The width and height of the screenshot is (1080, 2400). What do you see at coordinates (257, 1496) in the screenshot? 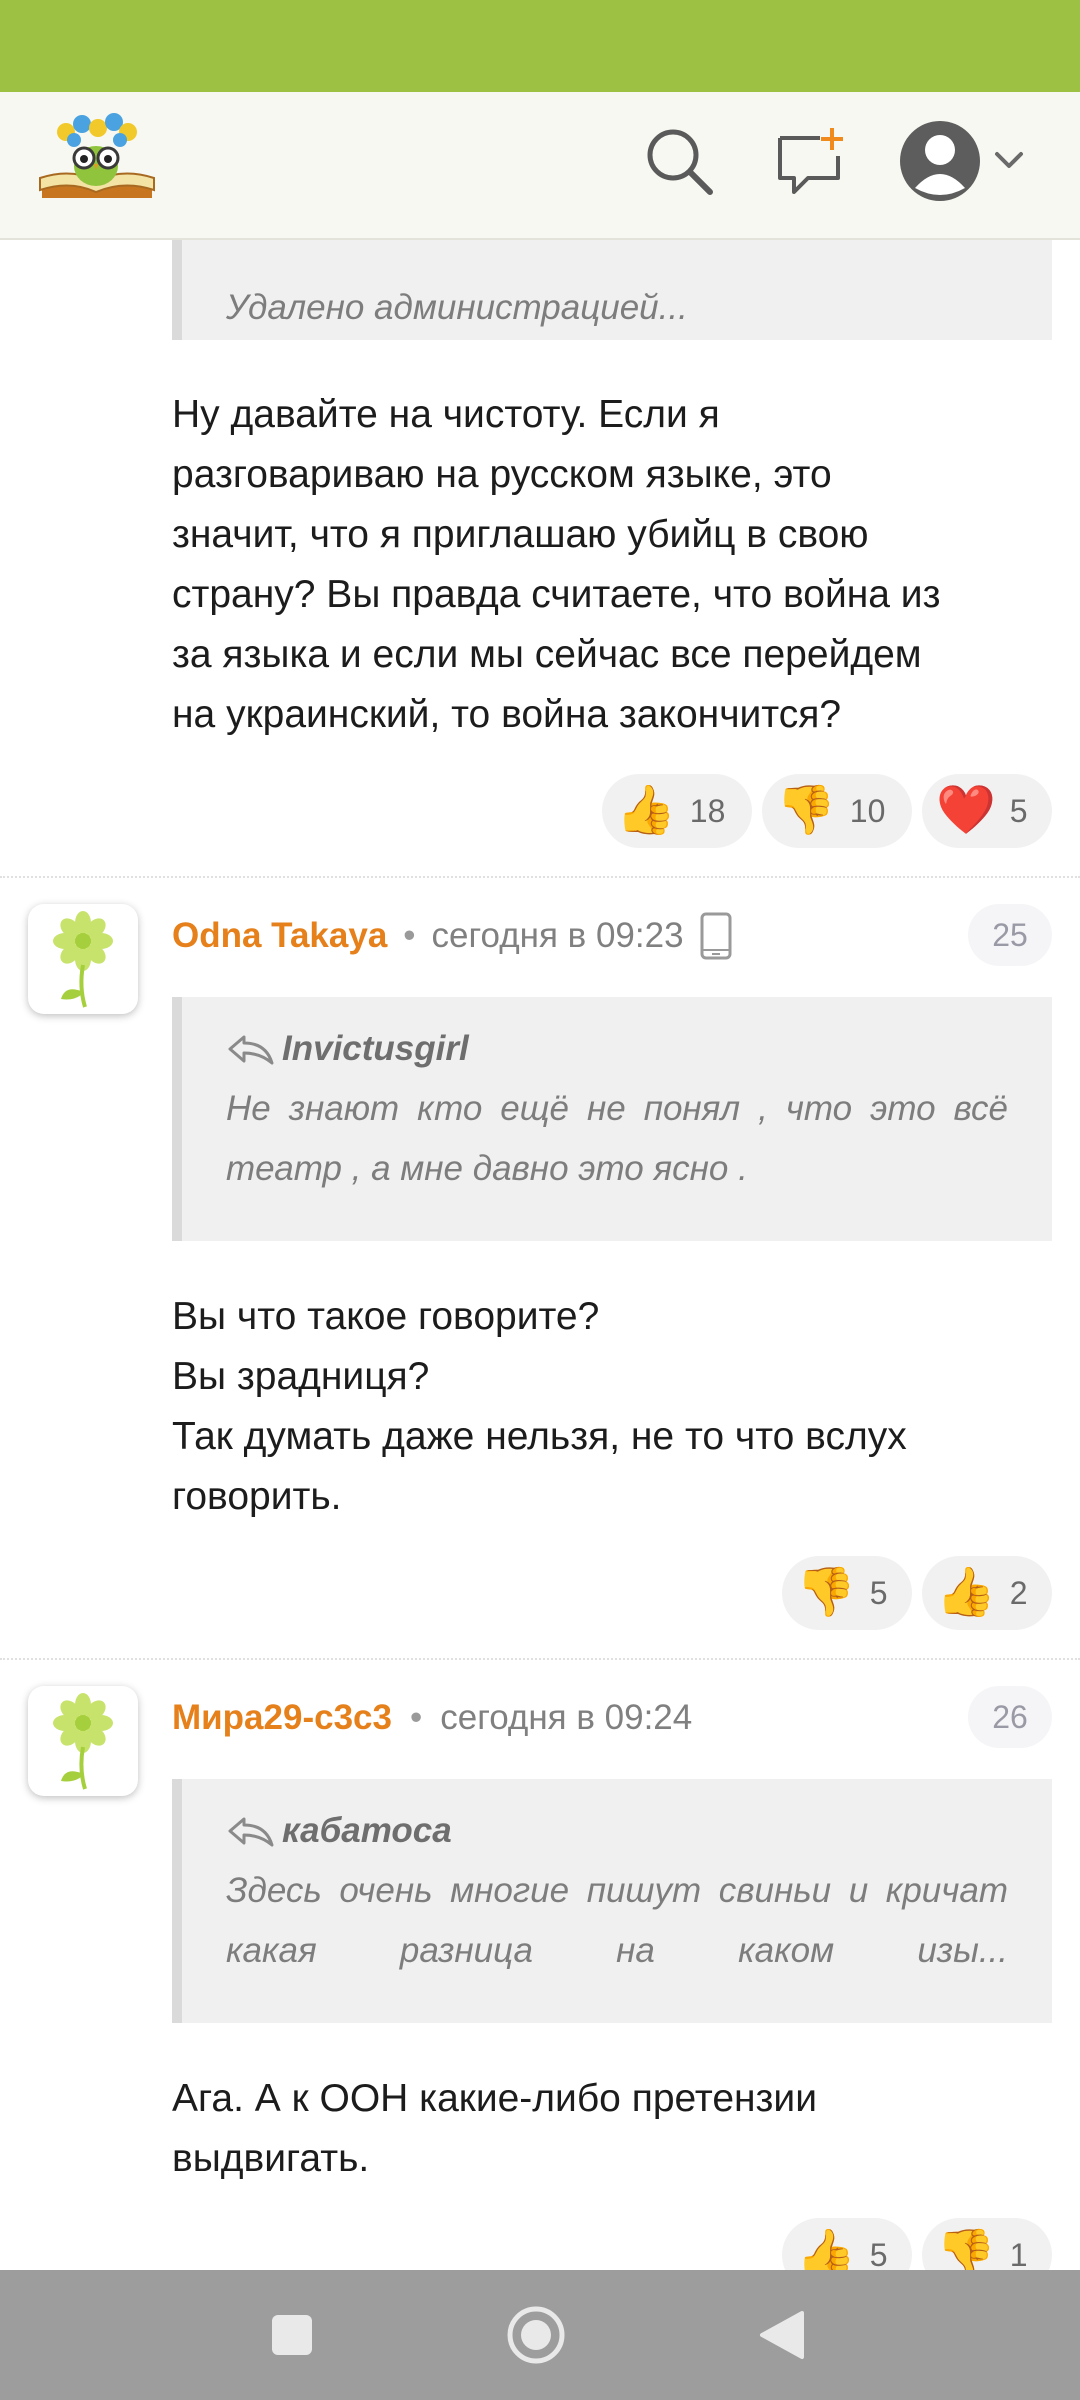
I see `comment-line: говорить.` at bounding box center [257, 1496].